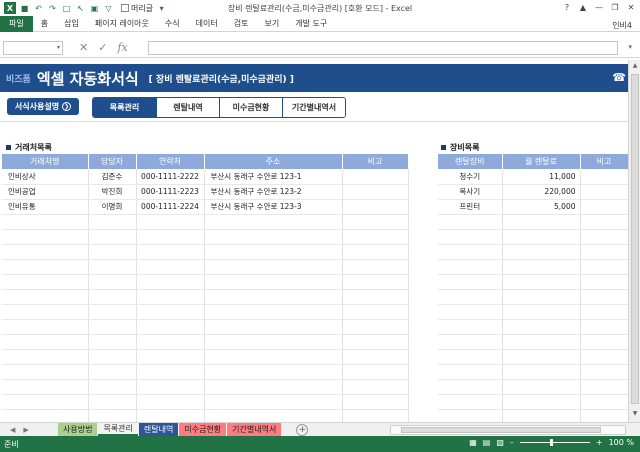 This screenshot has width=640, height=452. I want to click on client-cell: 000-1111-2224, so click(170, 207).